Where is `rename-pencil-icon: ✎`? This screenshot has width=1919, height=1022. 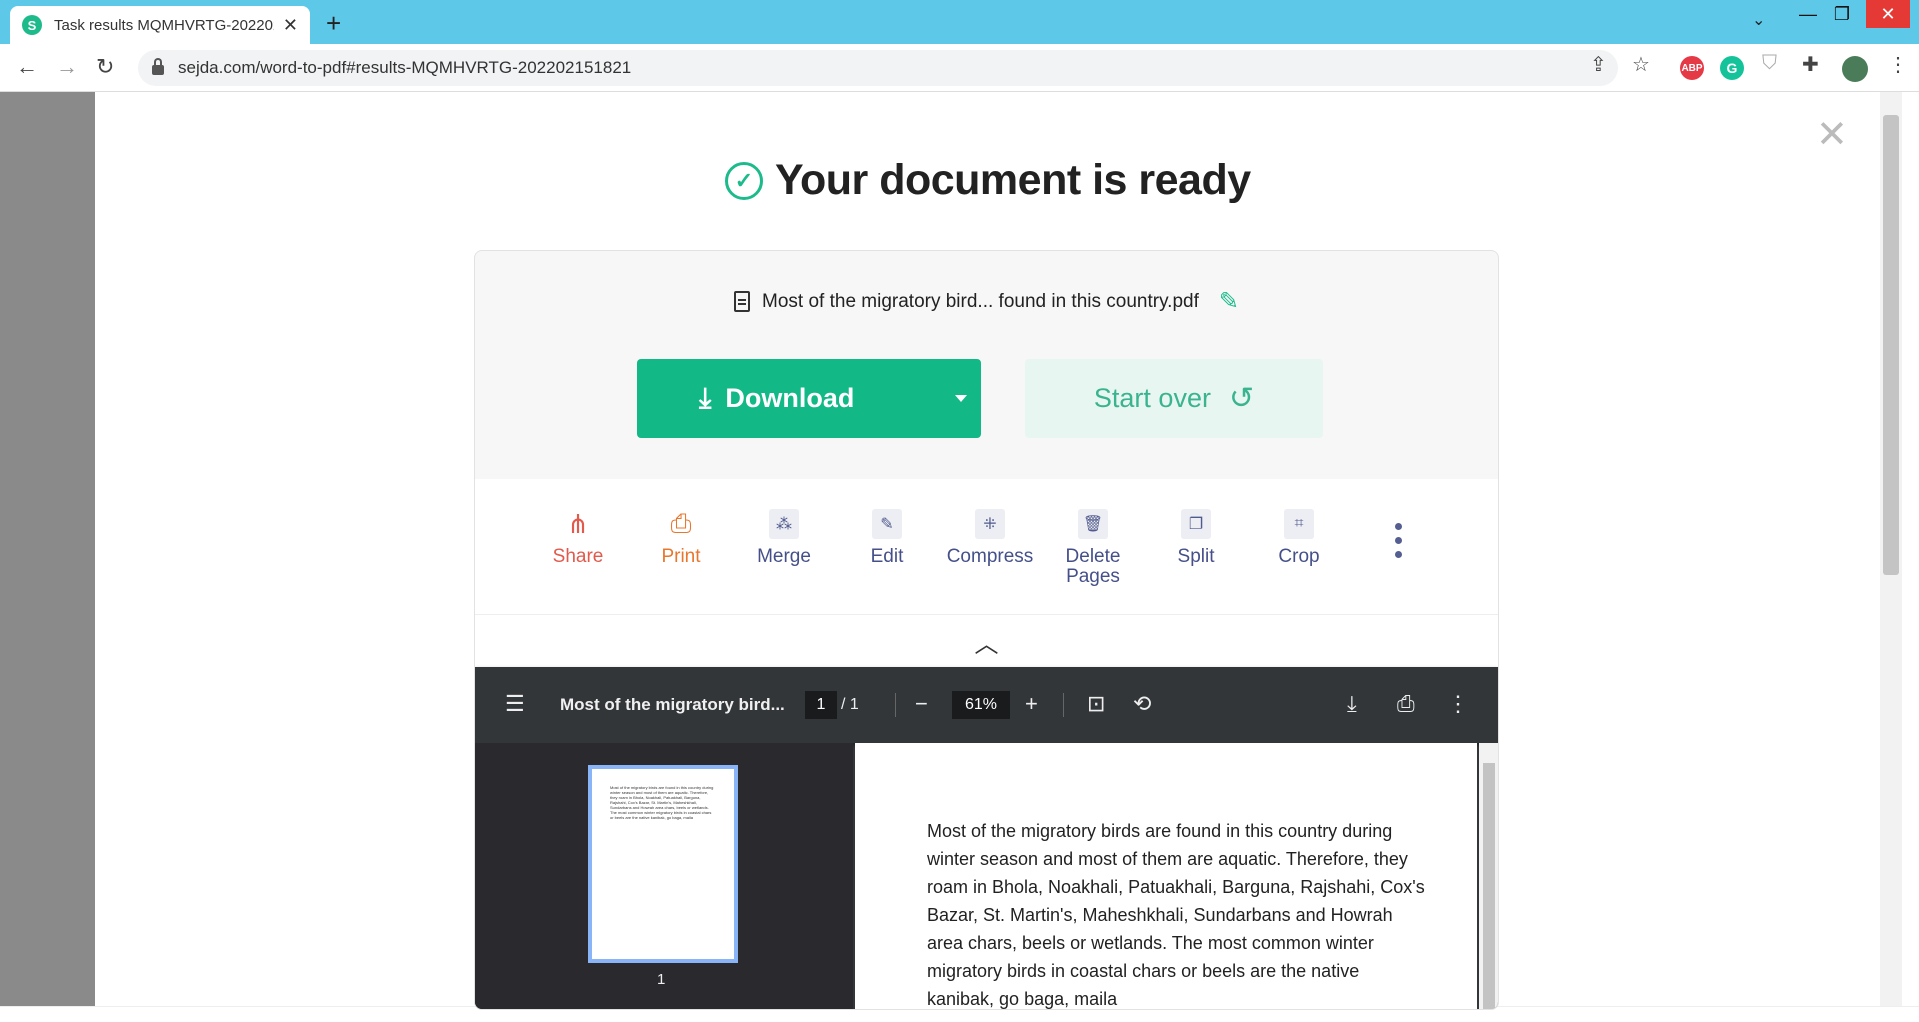 rename-pencil-icon: ✎ is located at coordinates (1229, 301).